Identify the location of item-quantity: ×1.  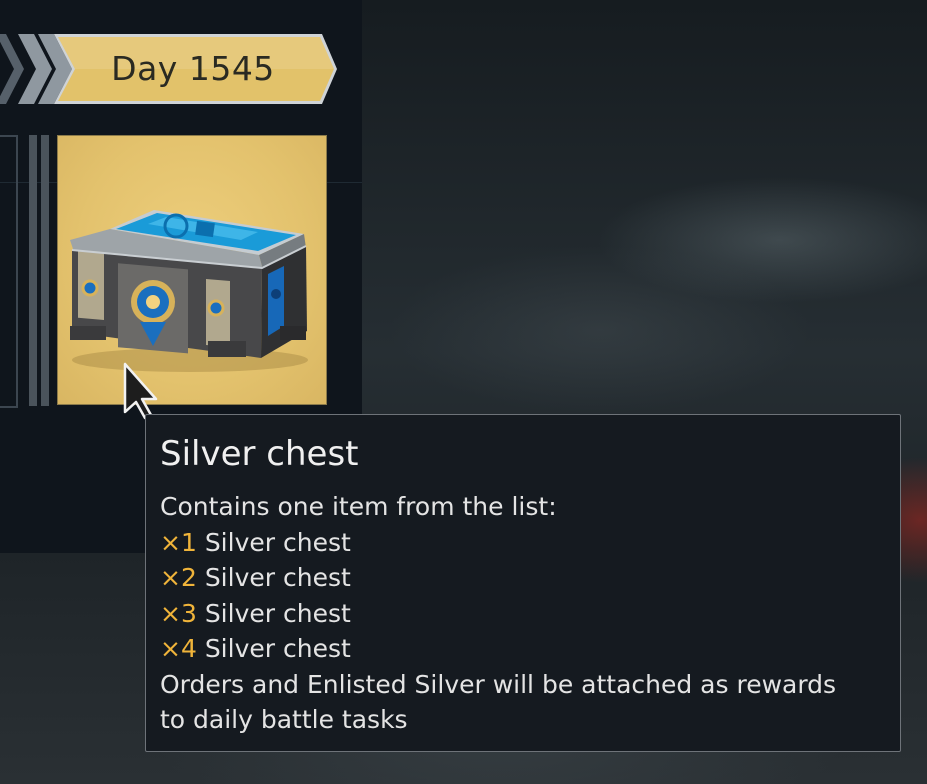
(178, 542).